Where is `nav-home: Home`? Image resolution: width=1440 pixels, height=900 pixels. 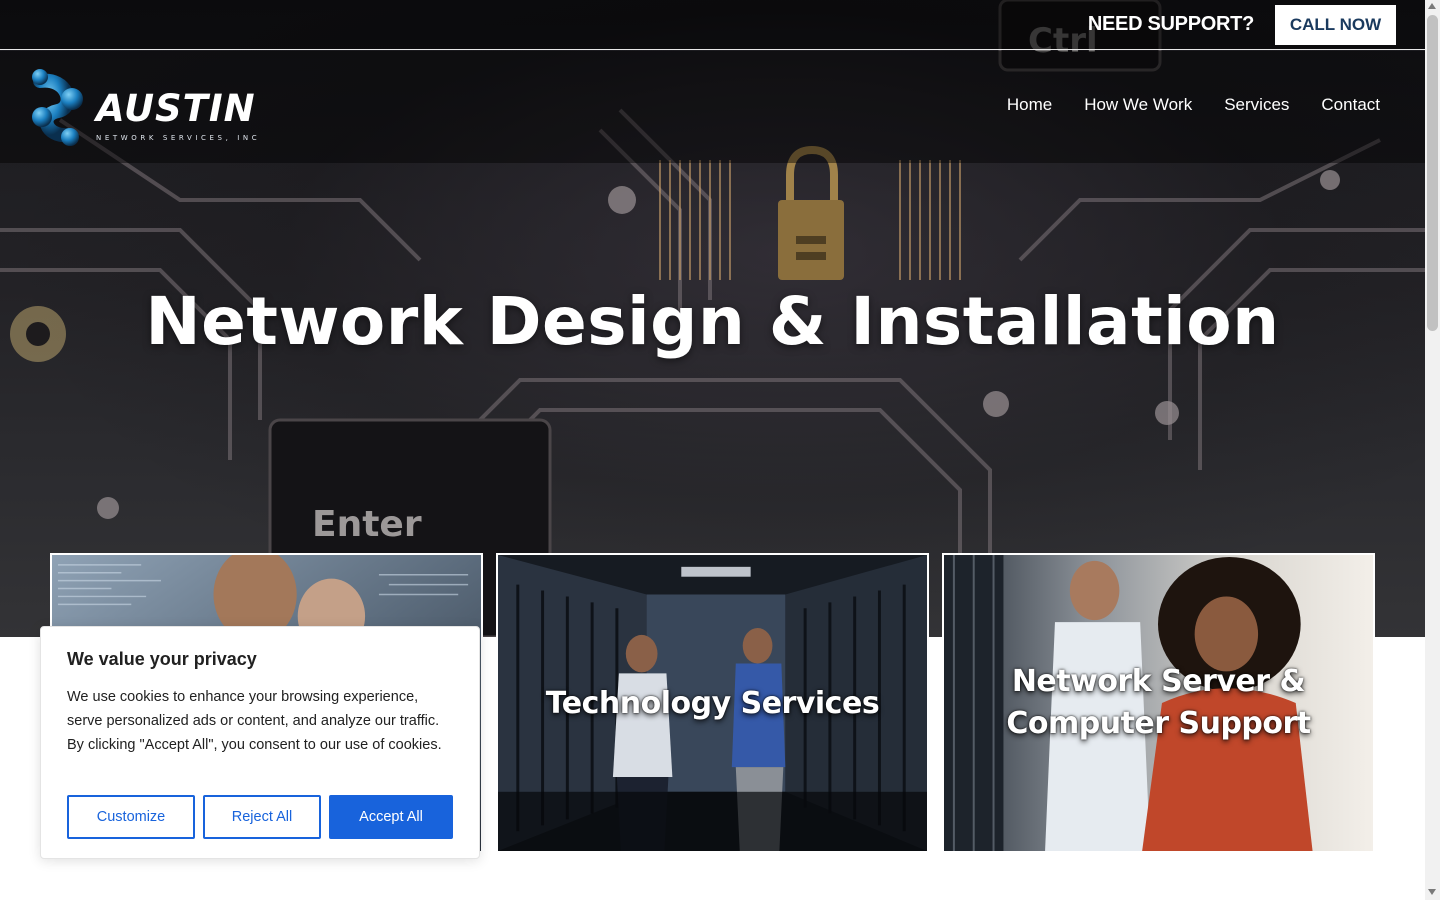
nav-home: Home is located at coordinates (1029, 105).